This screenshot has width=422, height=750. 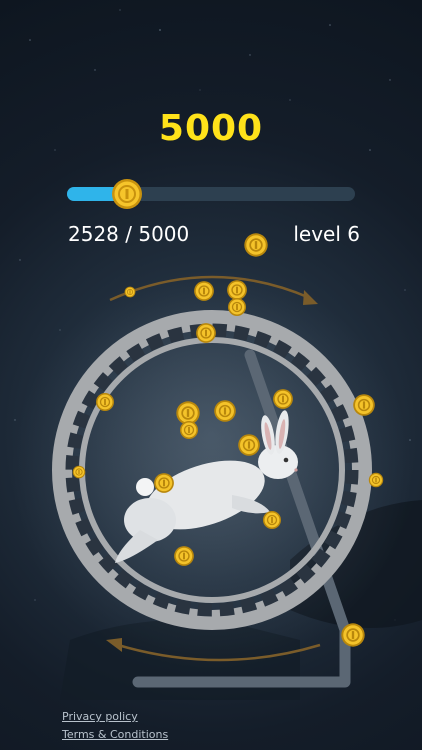 What do you see at coordinates (115, 734) in the screenshot?
I see `terms-conditions-link: Terms & Conditions` at bounding box center [115, 734].